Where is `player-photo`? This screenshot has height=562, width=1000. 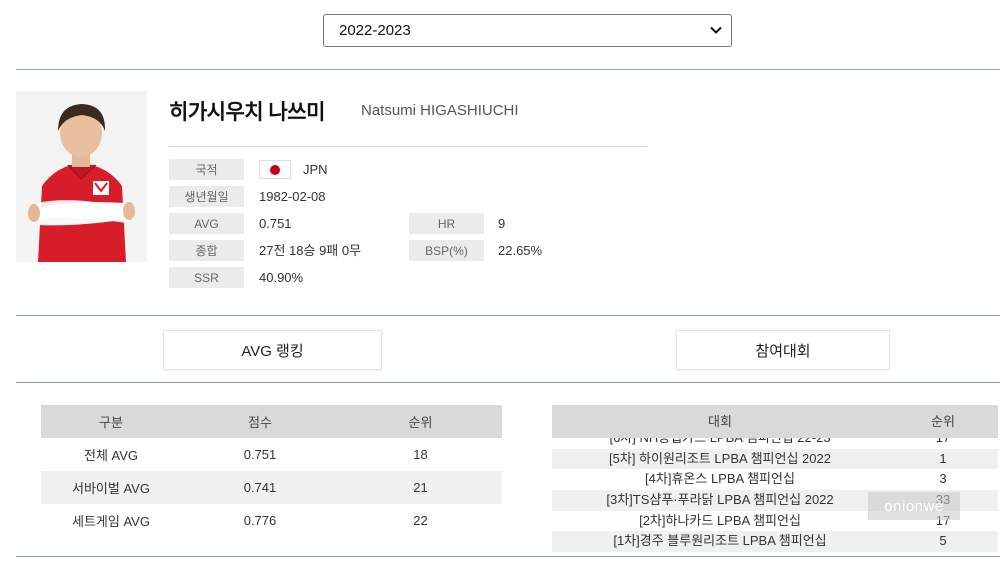 player-photo is located at coordinates (81, 176).